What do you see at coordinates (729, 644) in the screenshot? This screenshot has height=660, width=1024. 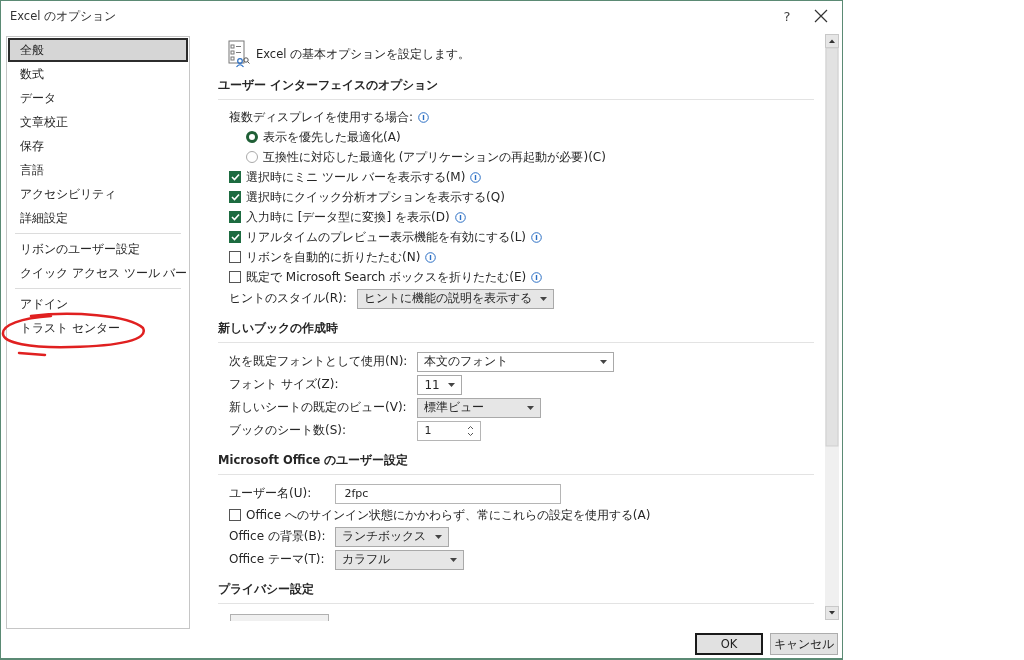 I see `ok-button: OK` at bounding box center [729, 644].